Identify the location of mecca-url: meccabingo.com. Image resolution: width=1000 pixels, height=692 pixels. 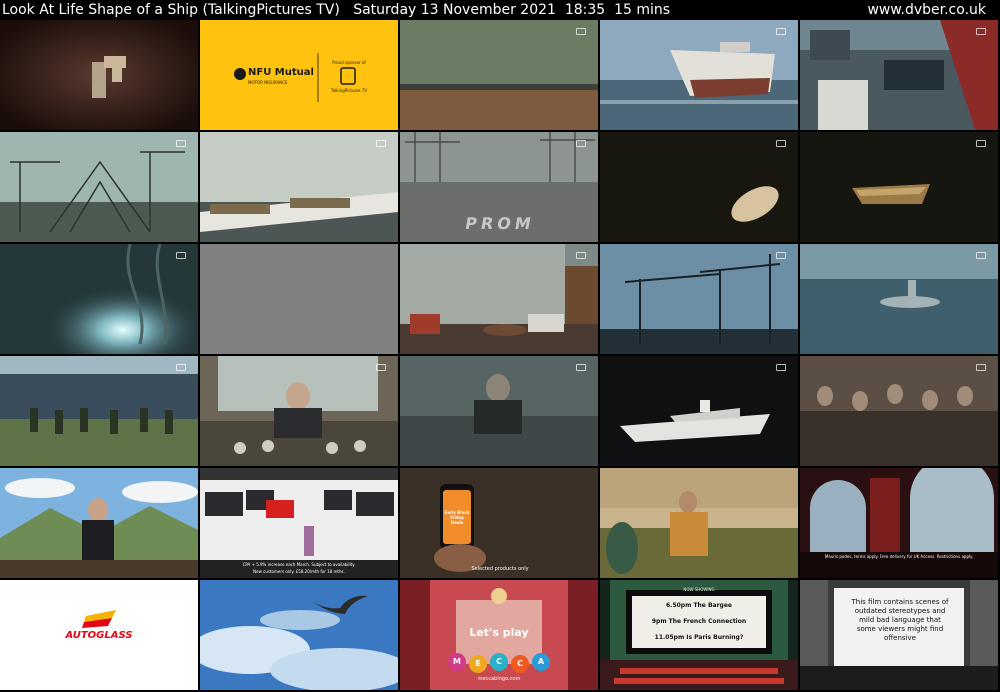
(499, 679).